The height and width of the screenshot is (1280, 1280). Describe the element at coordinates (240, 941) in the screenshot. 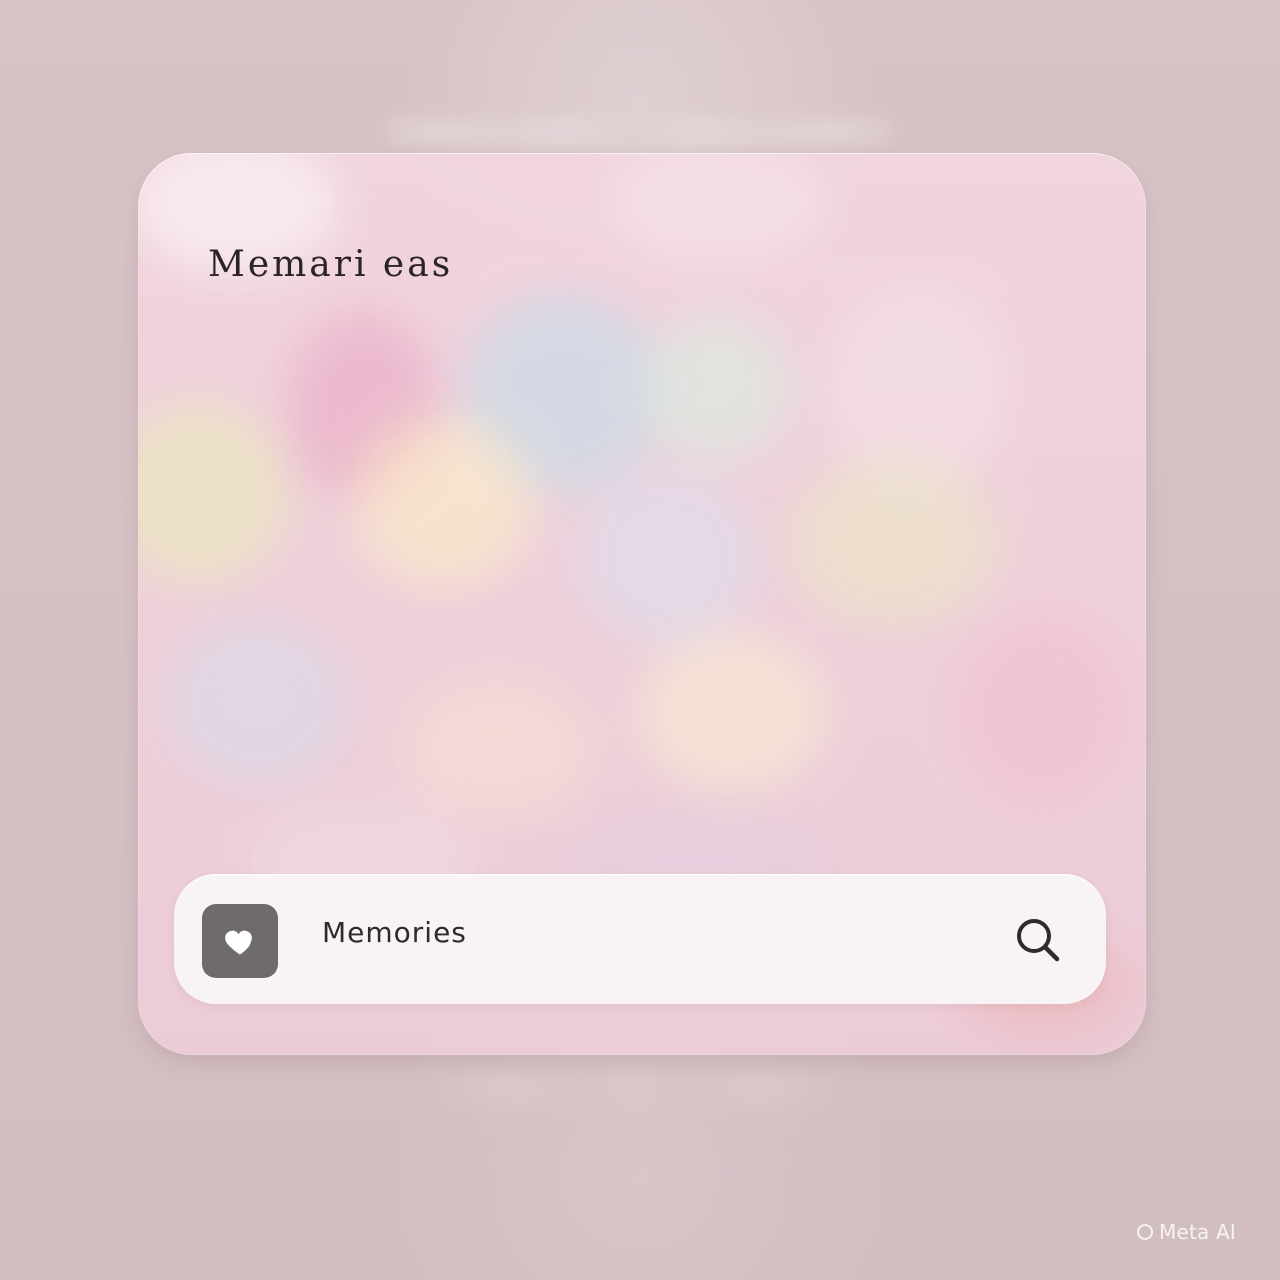

I see `heart-icon` at that location.